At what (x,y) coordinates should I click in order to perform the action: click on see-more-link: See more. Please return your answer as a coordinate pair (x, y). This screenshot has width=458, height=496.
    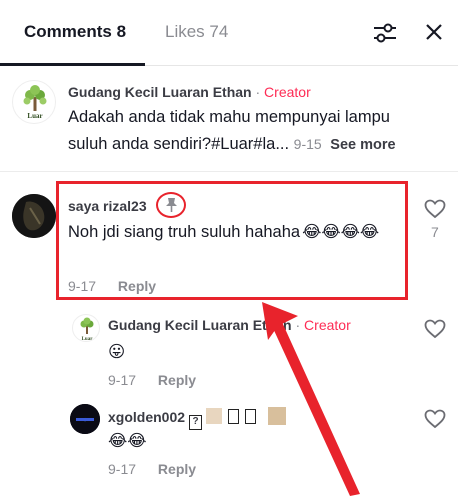
    Looking at the image, I should click on (362, 145).